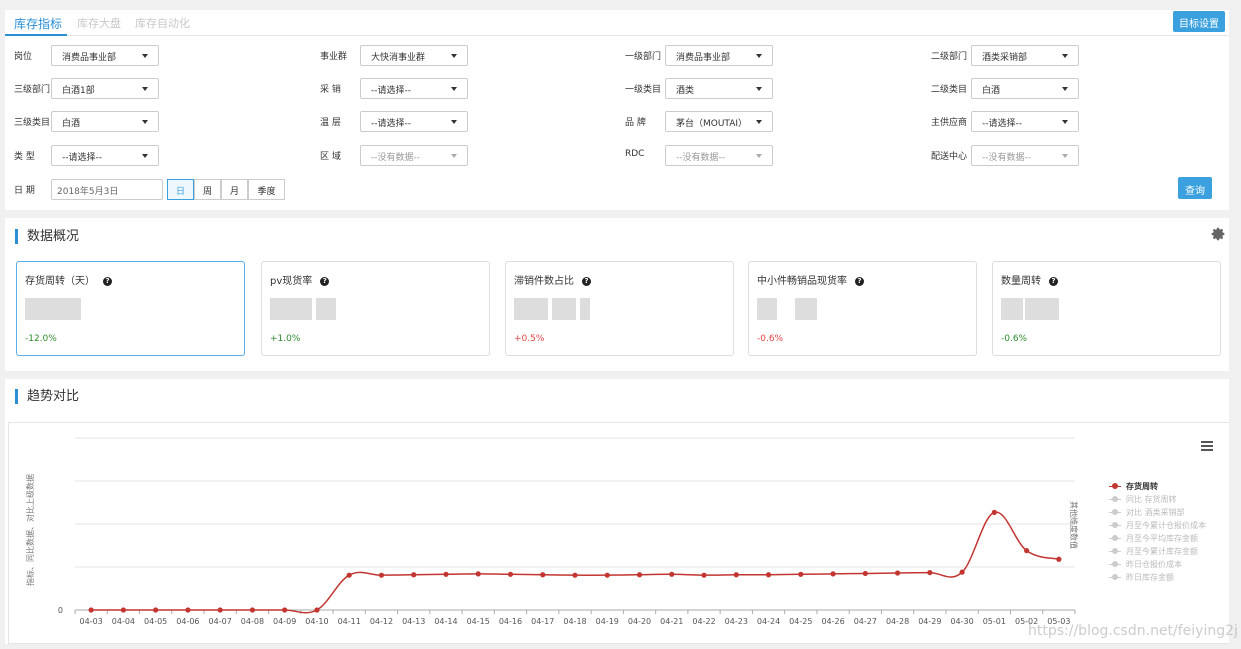 The image size is (1241, 649). I want to click on legend-item: 昨日库存金额, so click(1157, 578).